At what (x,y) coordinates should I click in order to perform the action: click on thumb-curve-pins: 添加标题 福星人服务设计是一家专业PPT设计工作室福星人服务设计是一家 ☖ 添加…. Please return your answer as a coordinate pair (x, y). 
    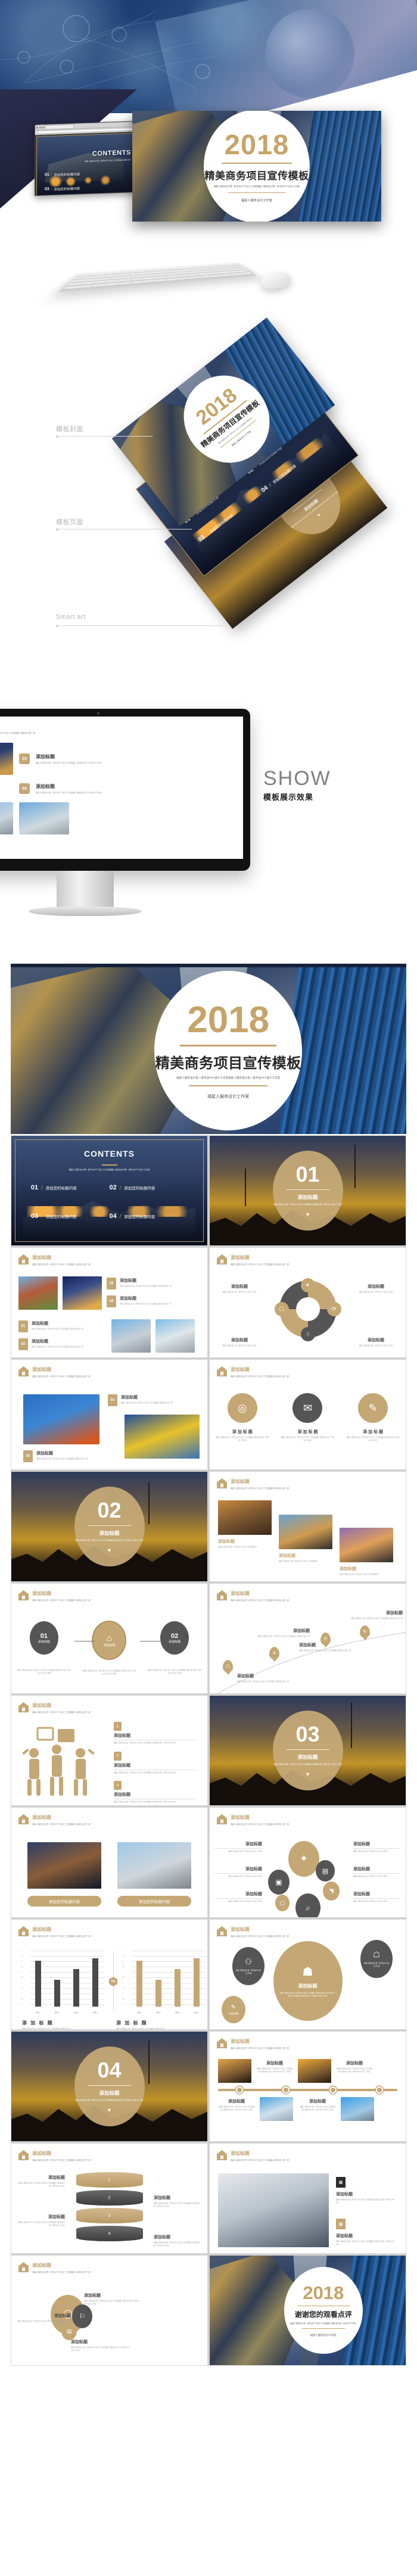
    Looking at the image, I should click on (307, 1638).